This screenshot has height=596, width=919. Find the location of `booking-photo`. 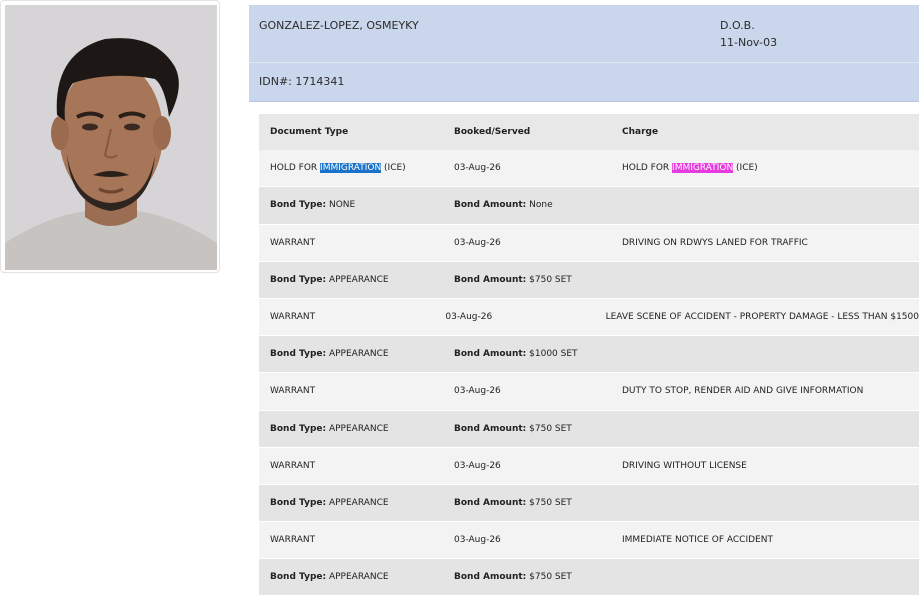

booking-photo is located at coordinates (111, 137).